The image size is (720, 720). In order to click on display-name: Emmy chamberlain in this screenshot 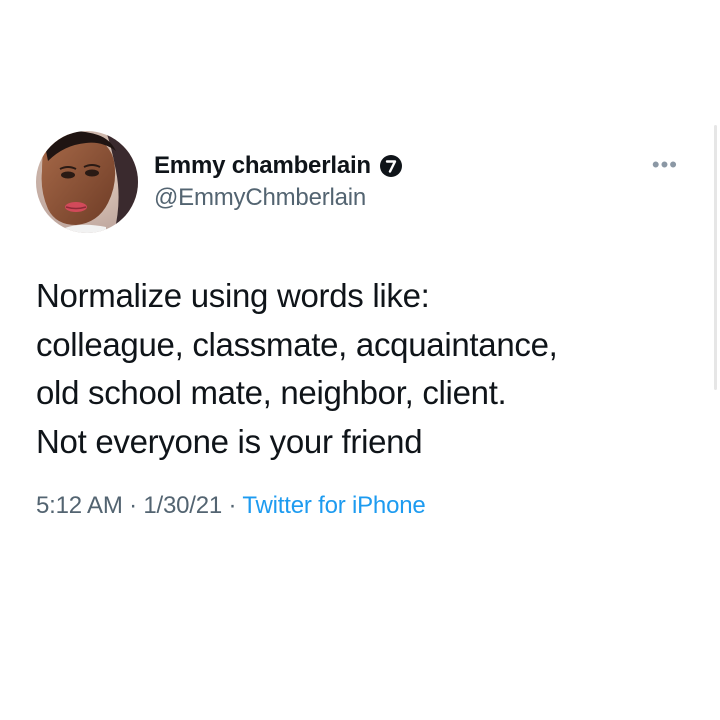, I will do `click(262, 166)`.